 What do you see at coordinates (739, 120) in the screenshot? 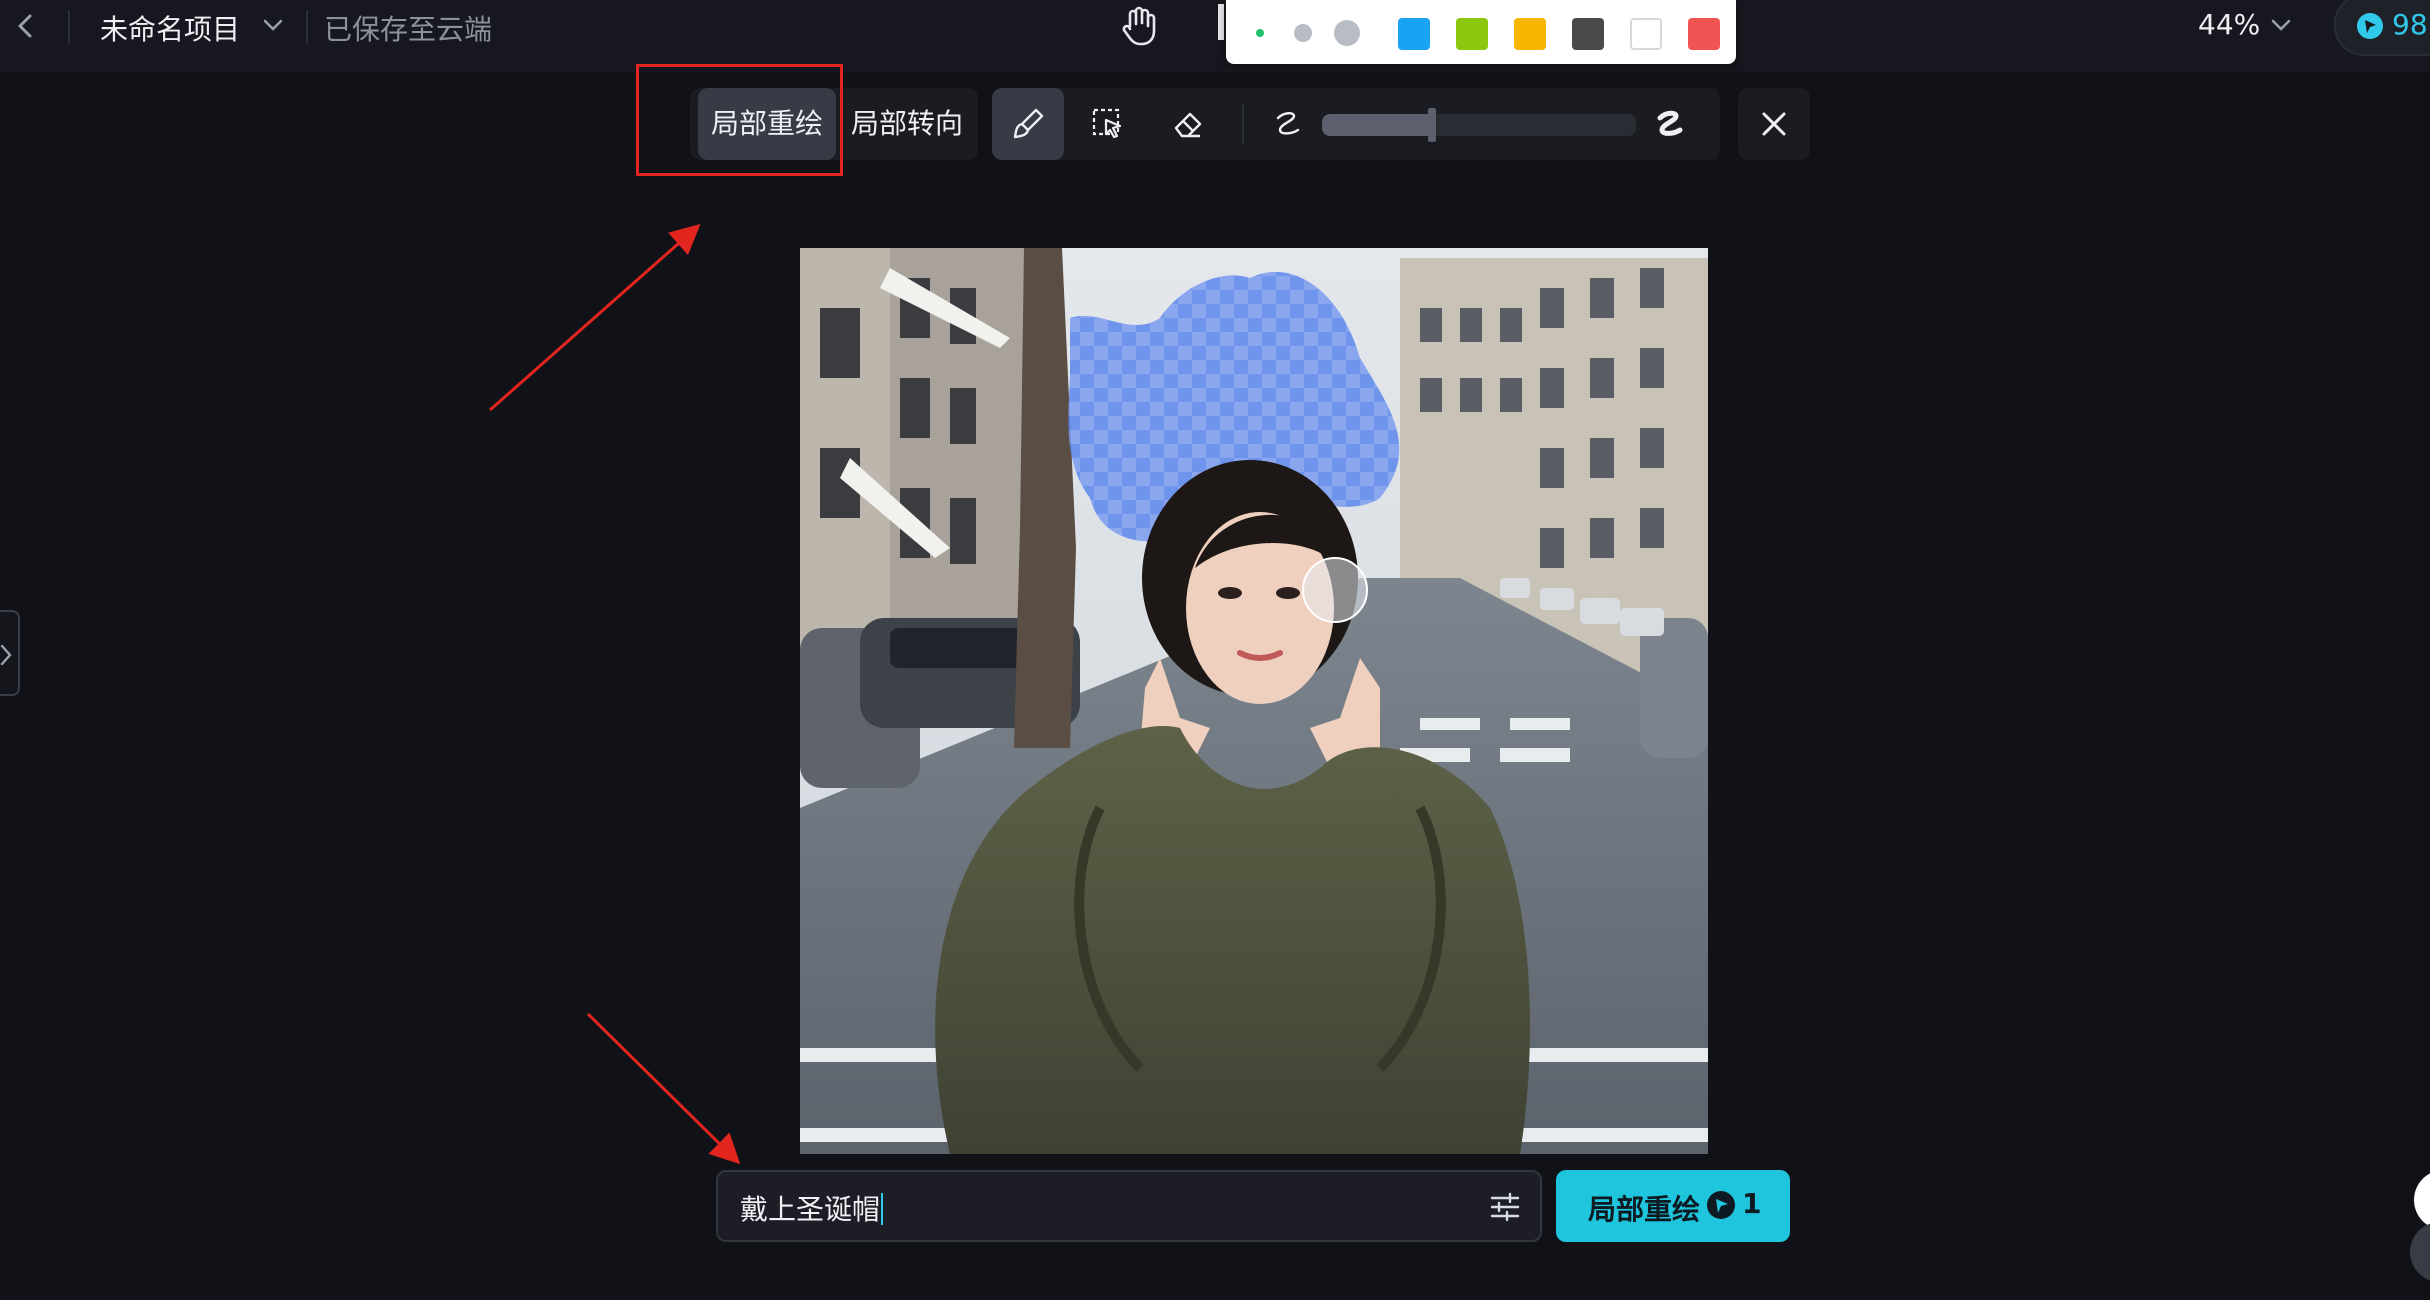
I see `annotation-highlight-box` at bounding box center [739, 120].